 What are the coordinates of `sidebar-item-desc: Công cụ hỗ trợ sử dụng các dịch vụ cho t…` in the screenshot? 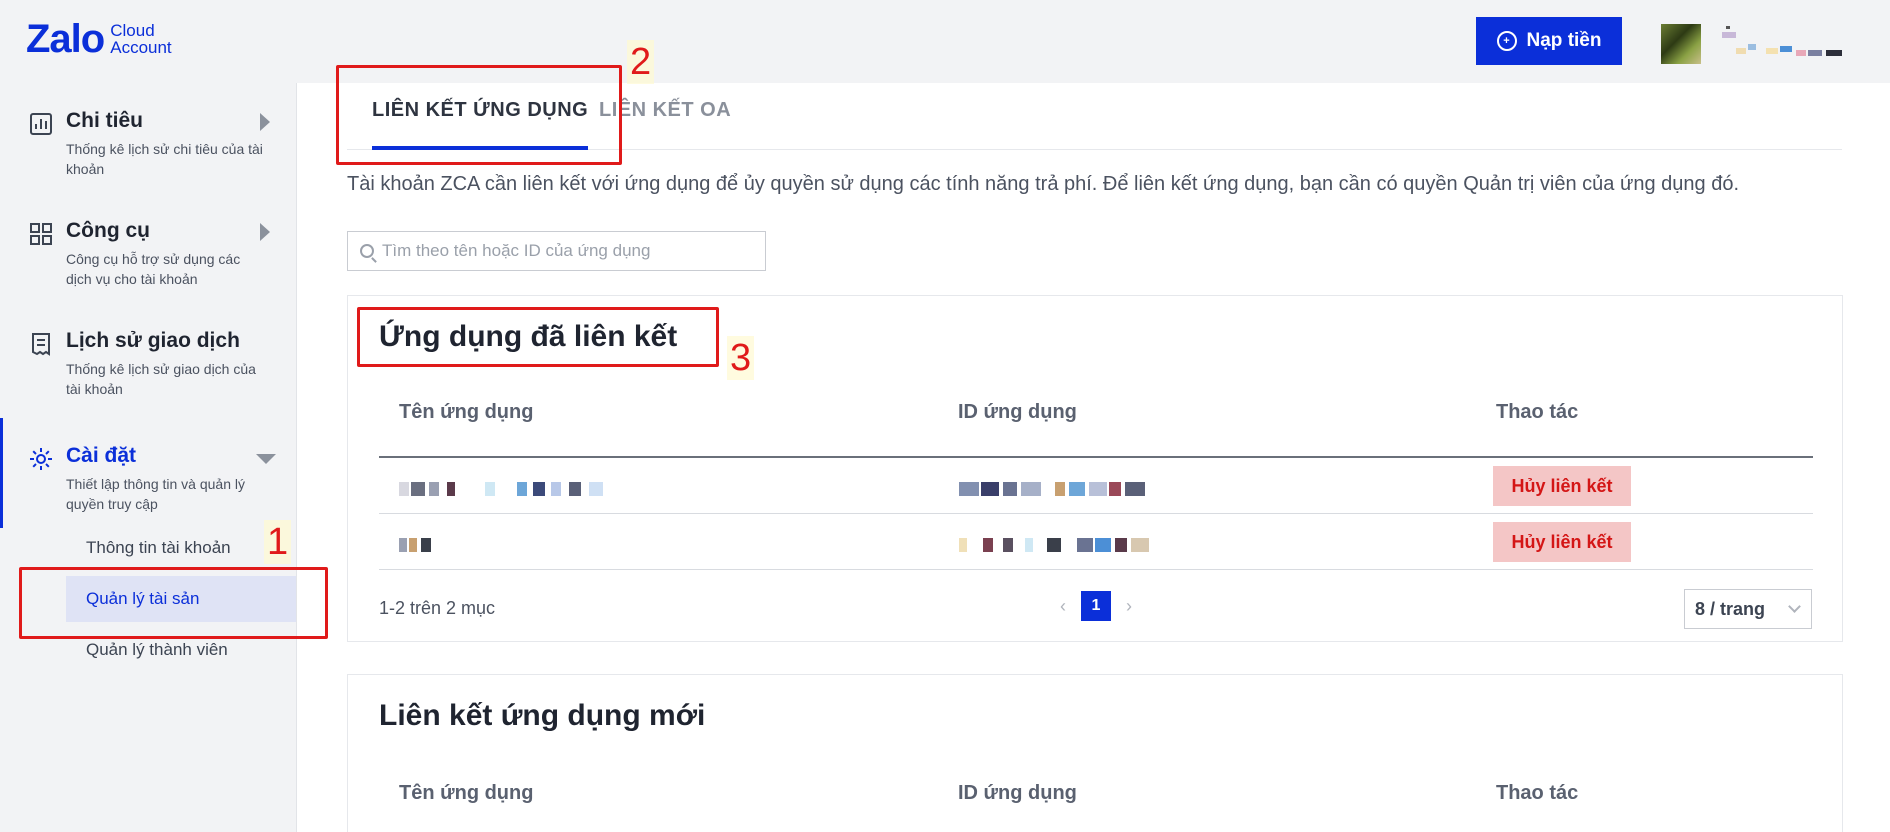 It's located at (153, 269).